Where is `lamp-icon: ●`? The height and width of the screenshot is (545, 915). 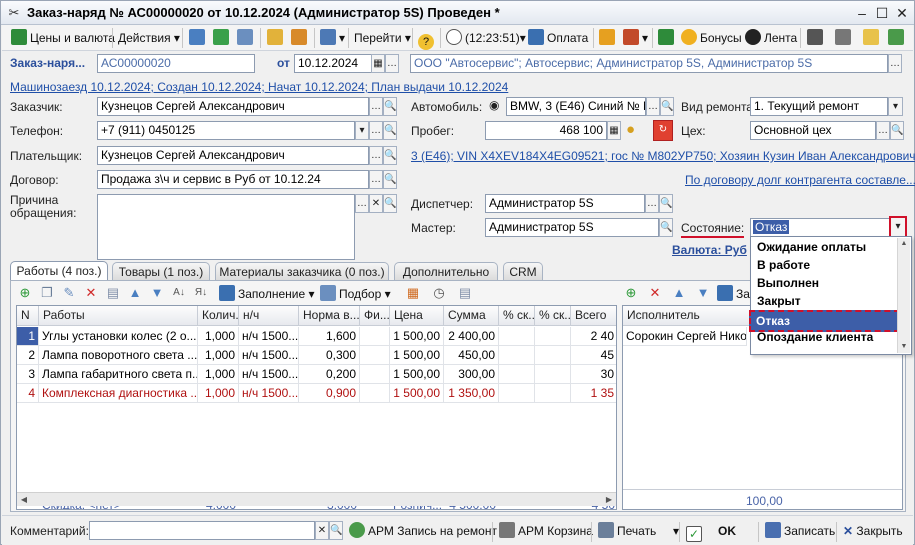 lamp-icon: ● is located at coordinates (630, 131).